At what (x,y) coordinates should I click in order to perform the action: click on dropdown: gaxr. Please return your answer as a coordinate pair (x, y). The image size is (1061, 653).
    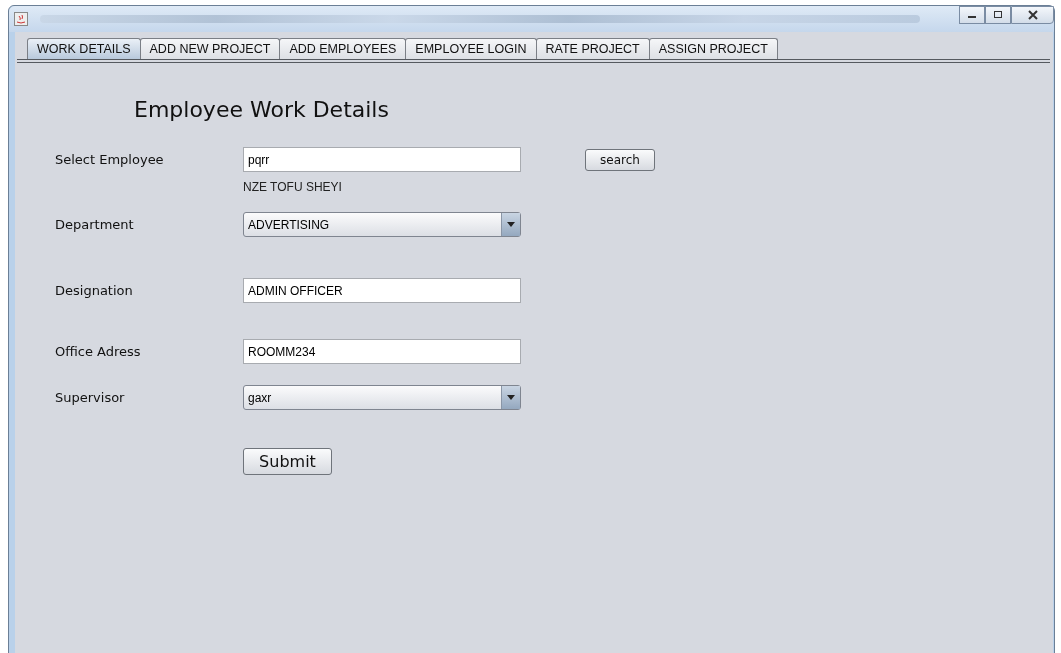
    Looking at the image, I should click on (382, 397).